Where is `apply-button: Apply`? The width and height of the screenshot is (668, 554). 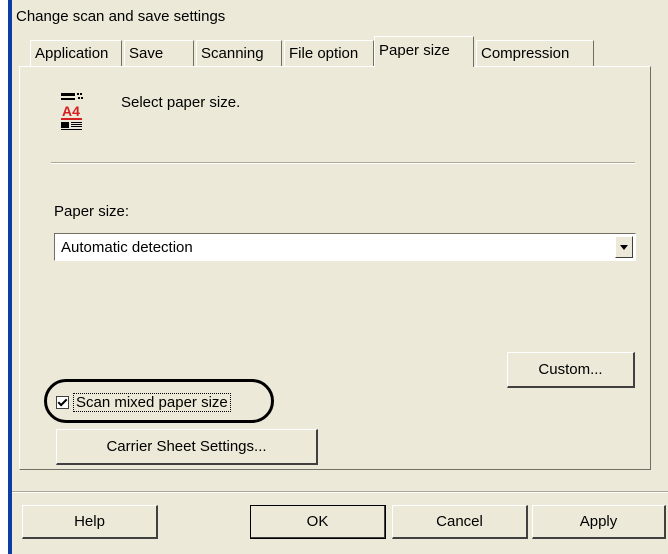 apply-button: Apply is located at coordinates (599, 522).